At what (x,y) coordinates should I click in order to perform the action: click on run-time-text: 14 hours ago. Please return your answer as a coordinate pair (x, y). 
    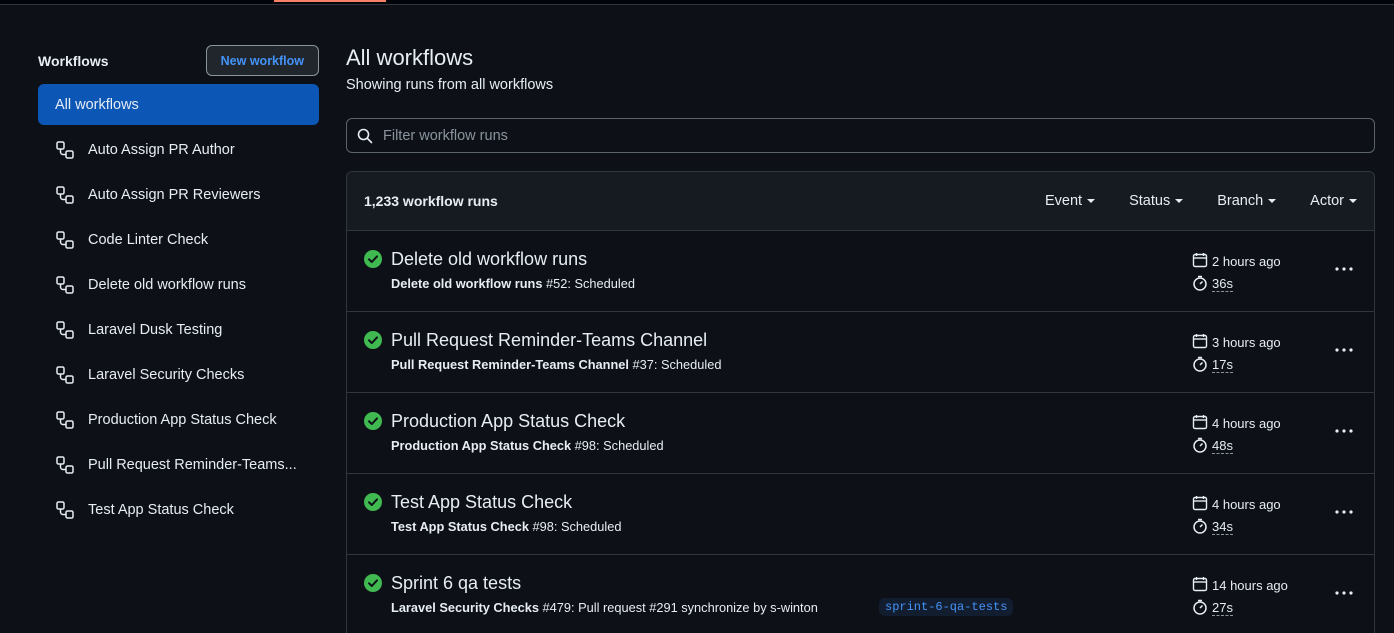
    Looking at the image, I should click on (1250, 585).